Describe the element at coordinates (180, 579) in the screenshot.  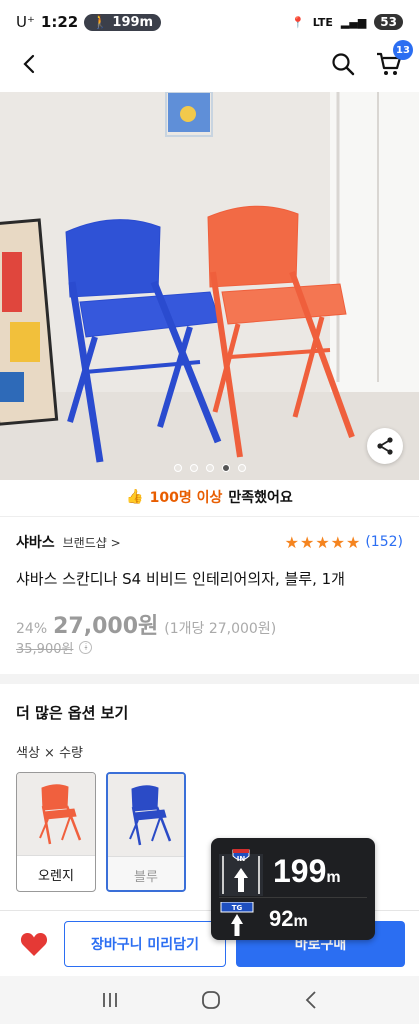
I see `product-title: 샤바스 스칸디나 S4 비비드 인테리어의자, 블루, 1개` at that location.